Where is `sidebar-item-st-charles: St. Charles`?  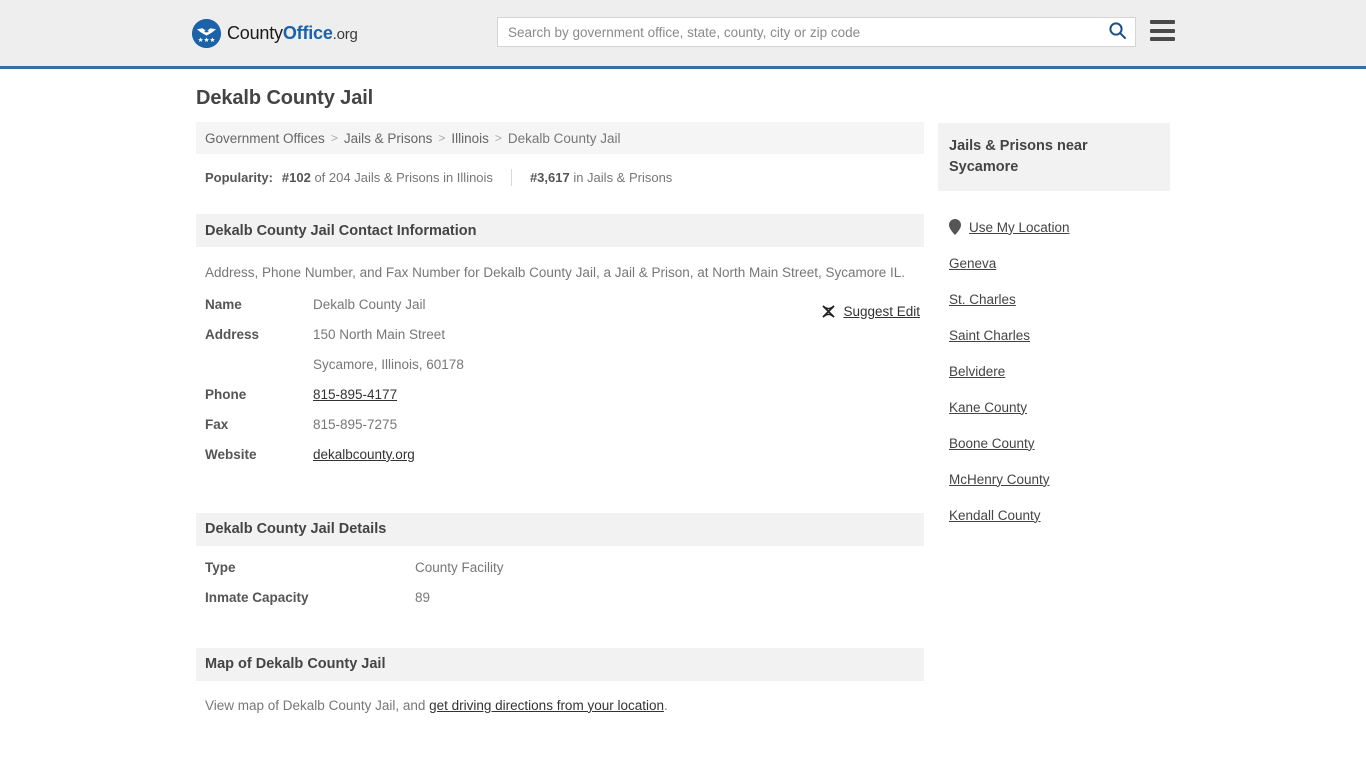
sidebar-item-st-charles: St. Charles is located at coordinates (1054, 299).